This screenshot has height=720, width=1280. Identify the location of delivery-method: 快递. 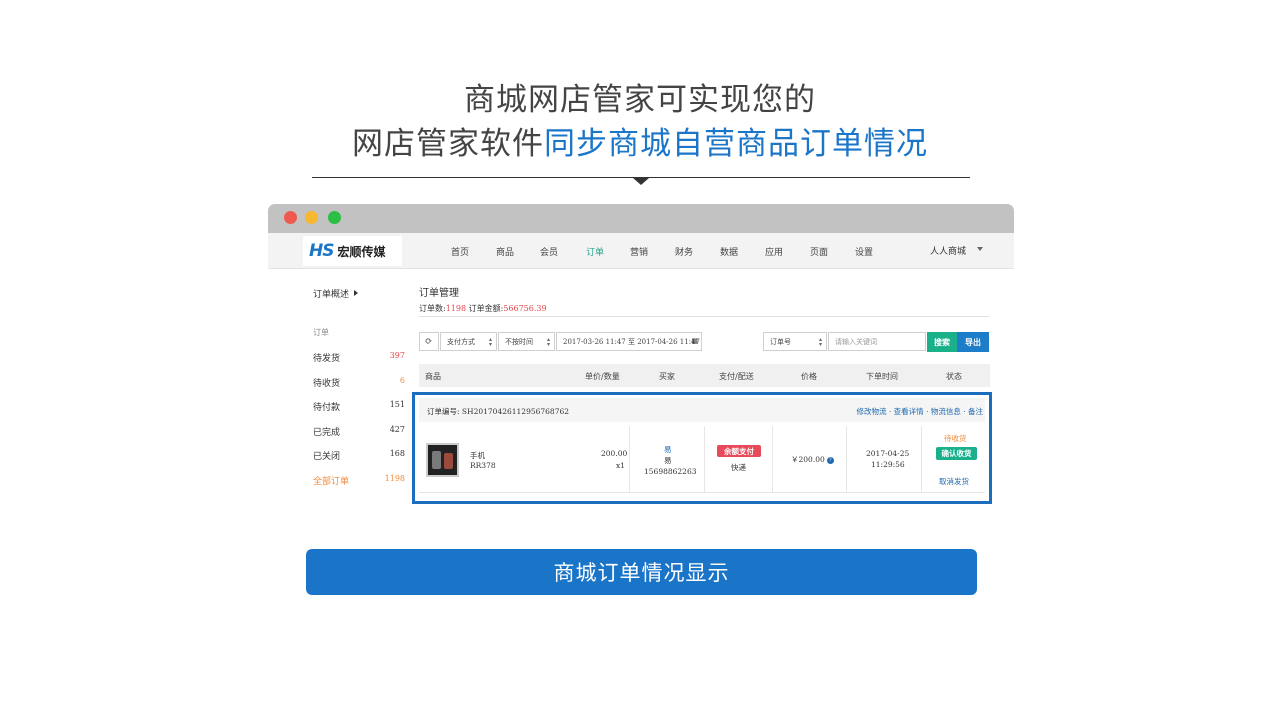
(738, 467).